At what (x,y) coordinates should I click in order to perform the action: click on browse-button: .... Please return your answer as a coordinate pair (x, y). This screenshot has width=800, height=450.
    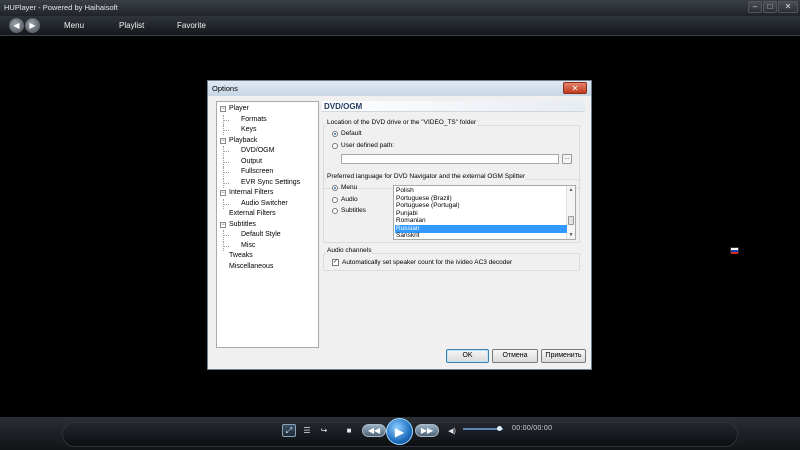
    Looking at the image, I should click on (567, 159).